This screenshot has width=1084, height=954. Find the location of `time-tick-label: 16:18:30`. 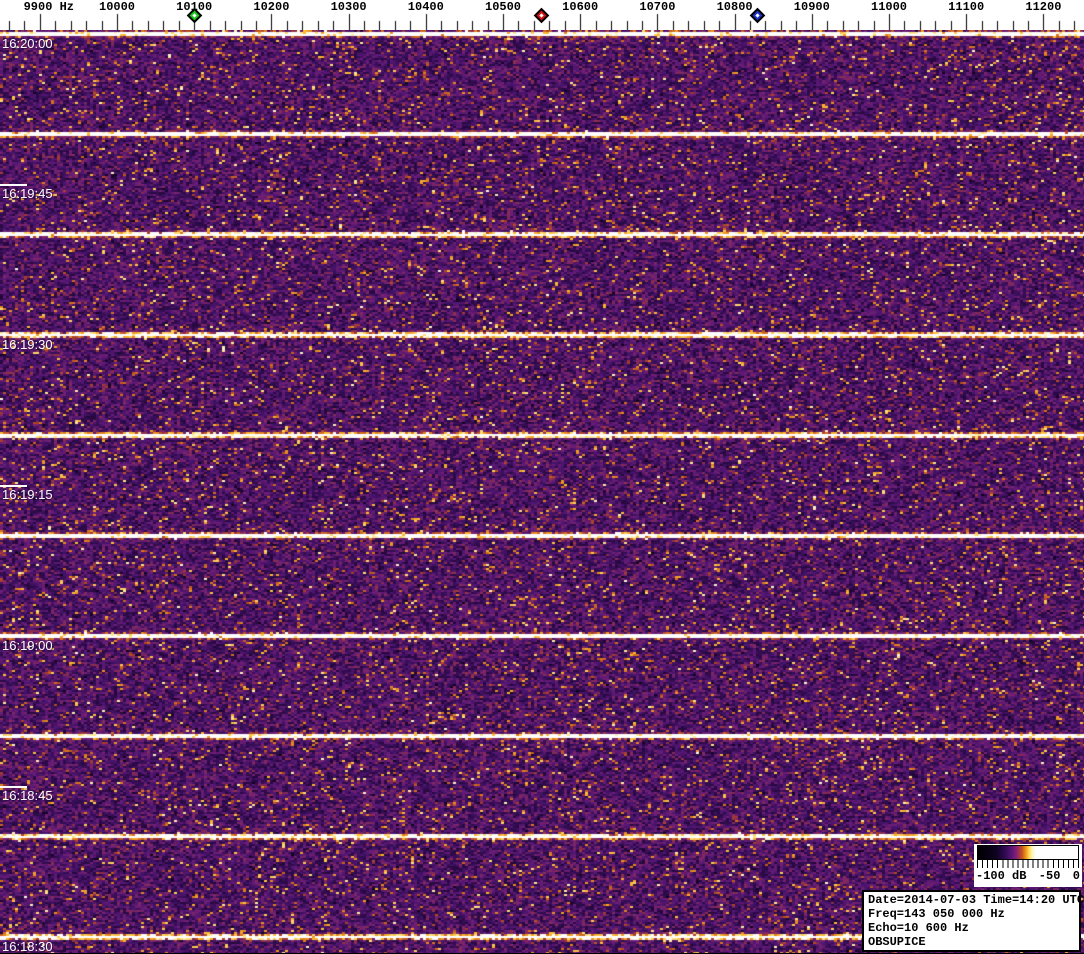

time-tick-label: 16:18:30 is located at coordinates (27, 946).